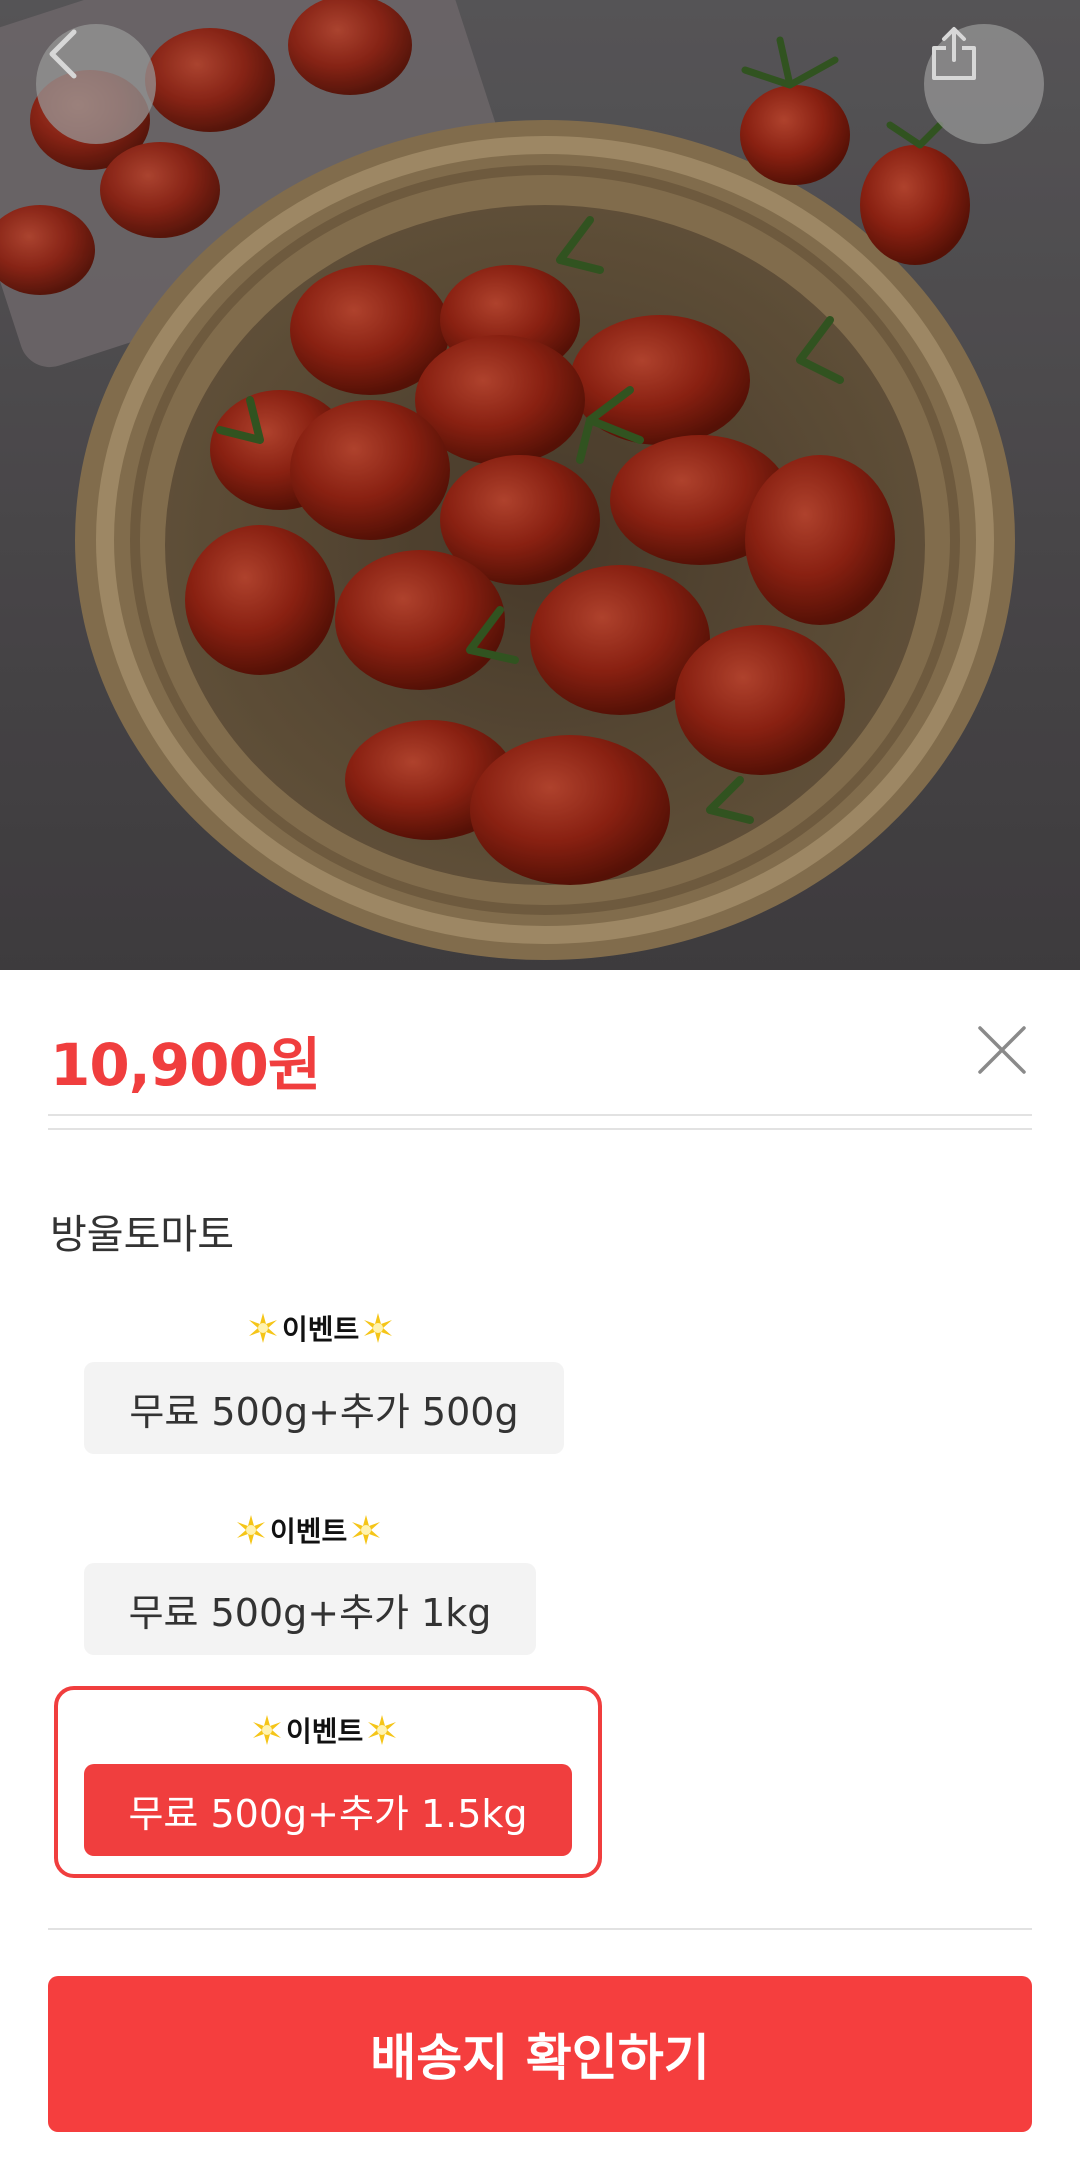 This screenshot has height=2170, width=1080. I want to click on close-icon, so click(1002, 1050).